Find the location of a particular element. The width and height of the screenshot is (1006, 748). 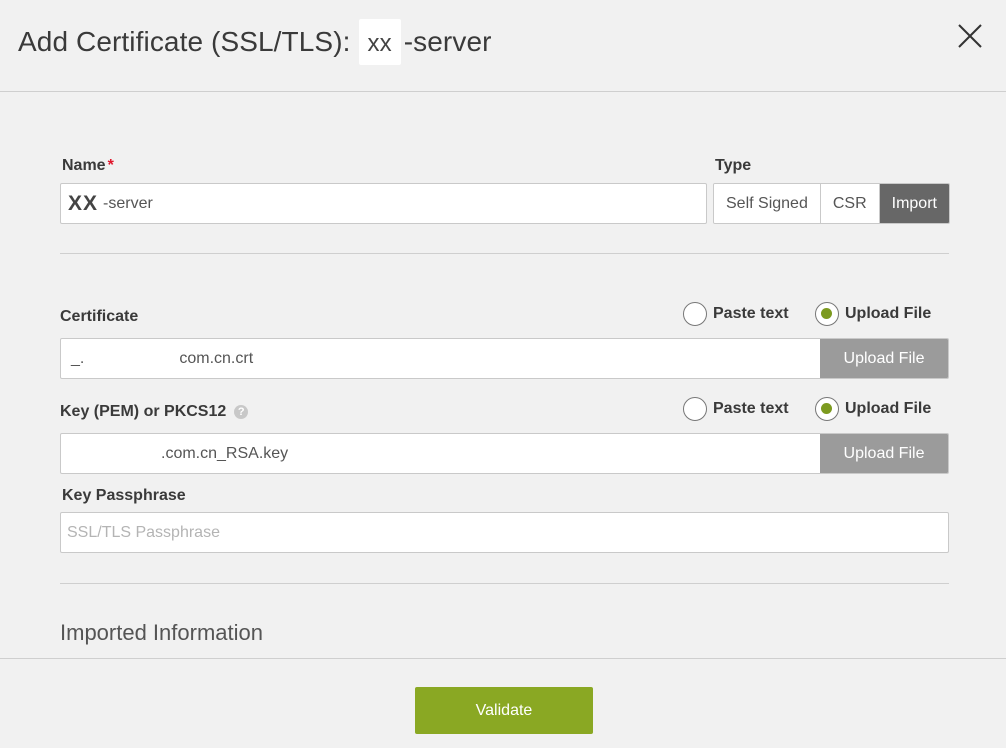

key-label: Key (PEM) or PKCS12? is located at coordinates (154, 412).